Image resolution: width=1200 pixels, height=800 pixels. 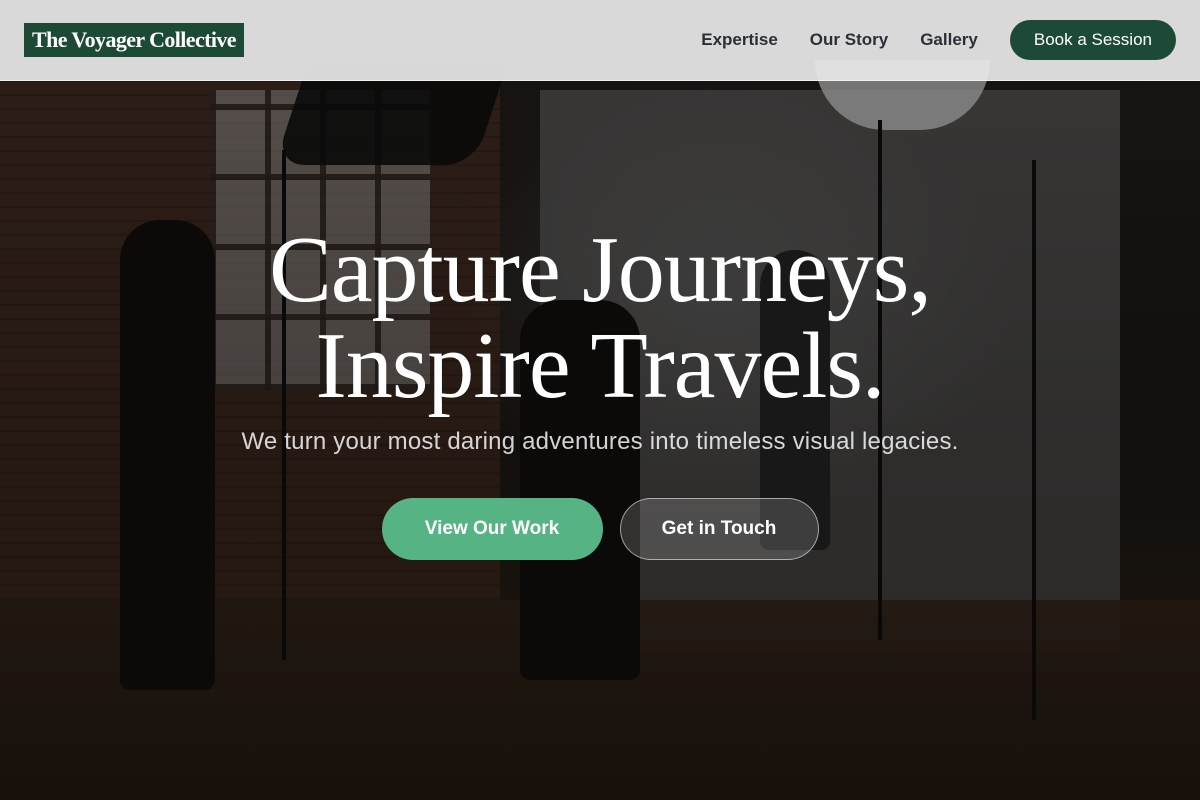 What do you see at coordinates (719, 529) in the screenshot?
I see `get-in-touch-button: Get in Touch` at bounding box center [719, 529].